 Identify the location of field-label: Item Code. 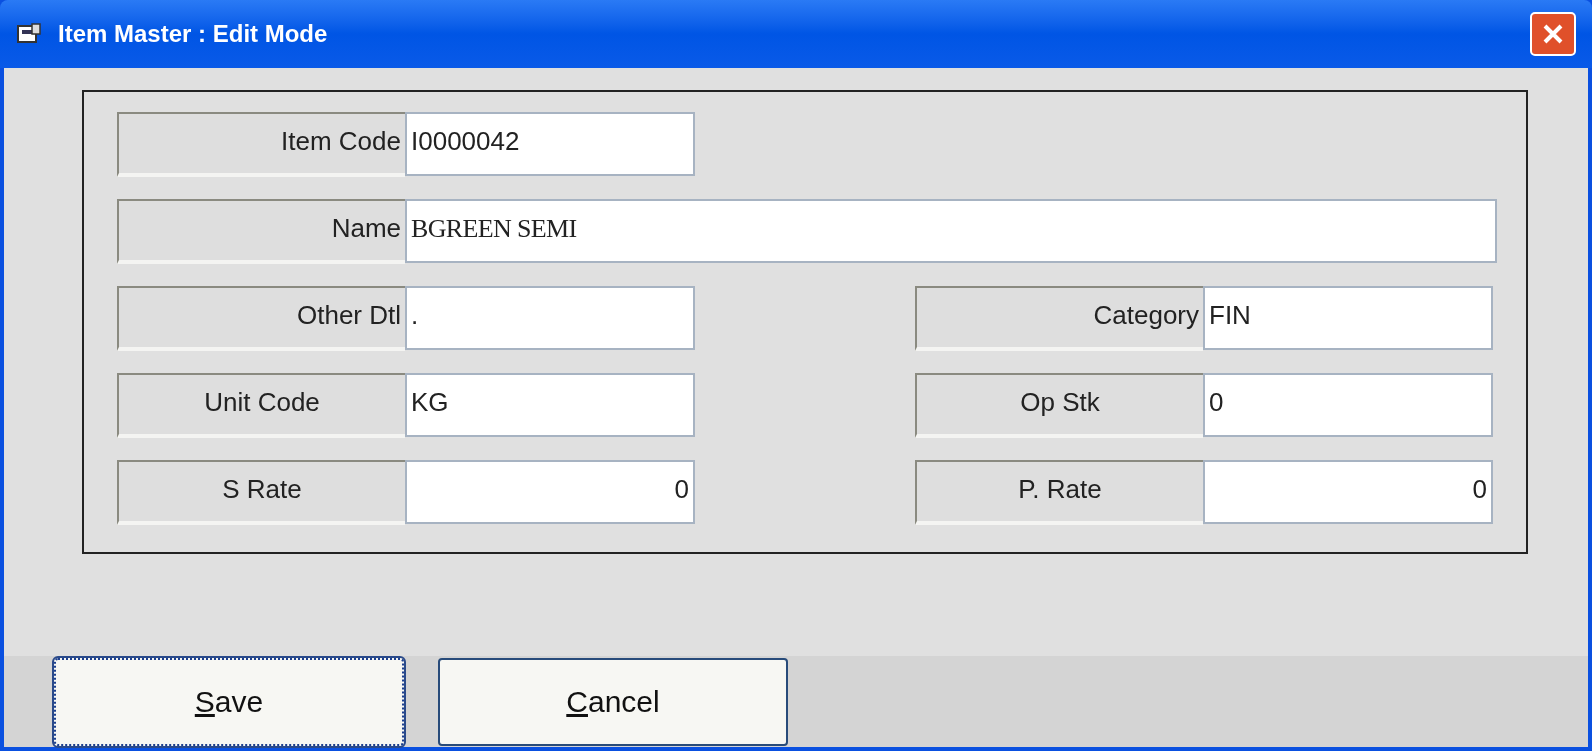
(261, 144).